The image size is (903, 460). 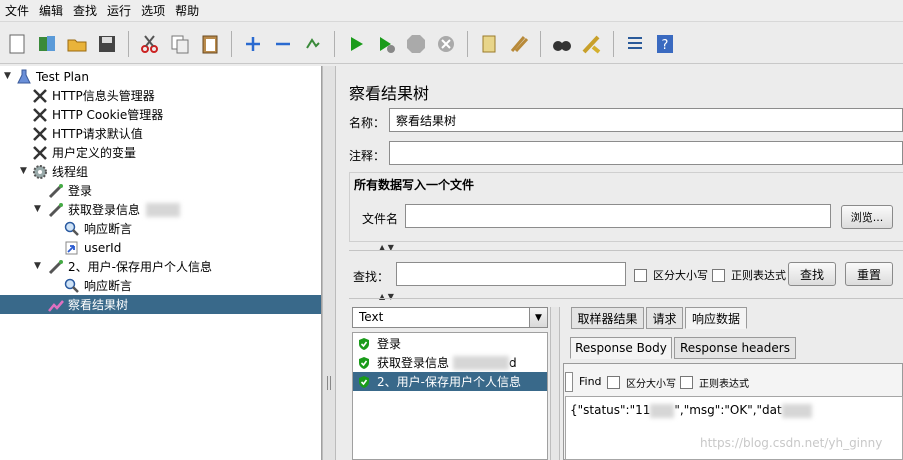 What do you see at coordinates (24, 77) in the screenshot?
I see `flask-icon` at bounding box center [24, 77].